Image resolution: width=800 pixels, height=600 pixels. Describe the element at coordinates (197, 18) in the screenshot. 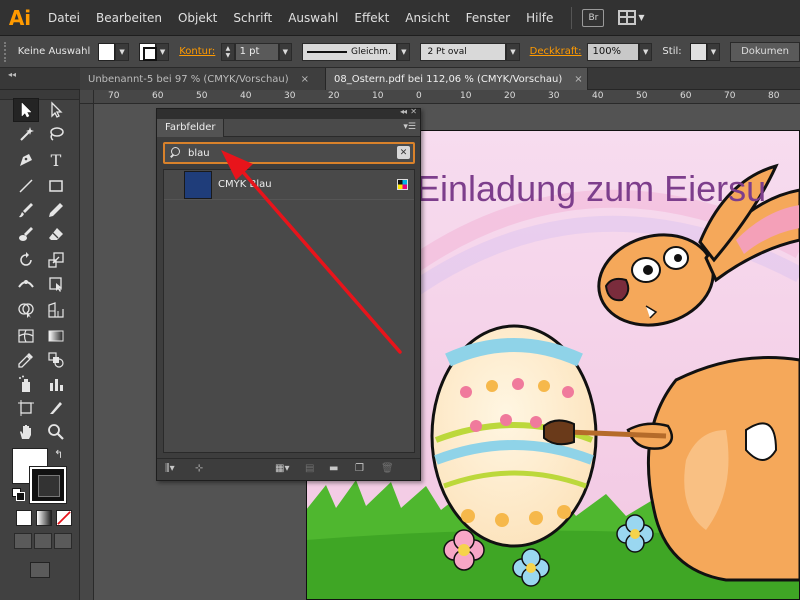

I see `menu-objekt: Objekt` at that location.